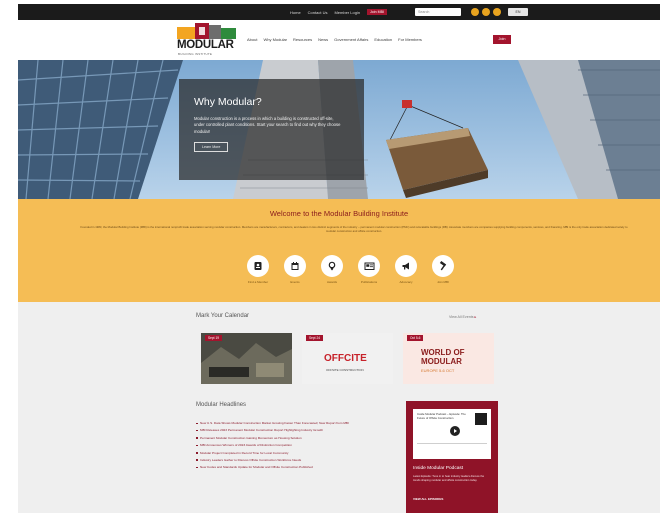 This screenshot has width=665, height=513. I want to click on event-date-badge: Sept 19, so click(213, 338).